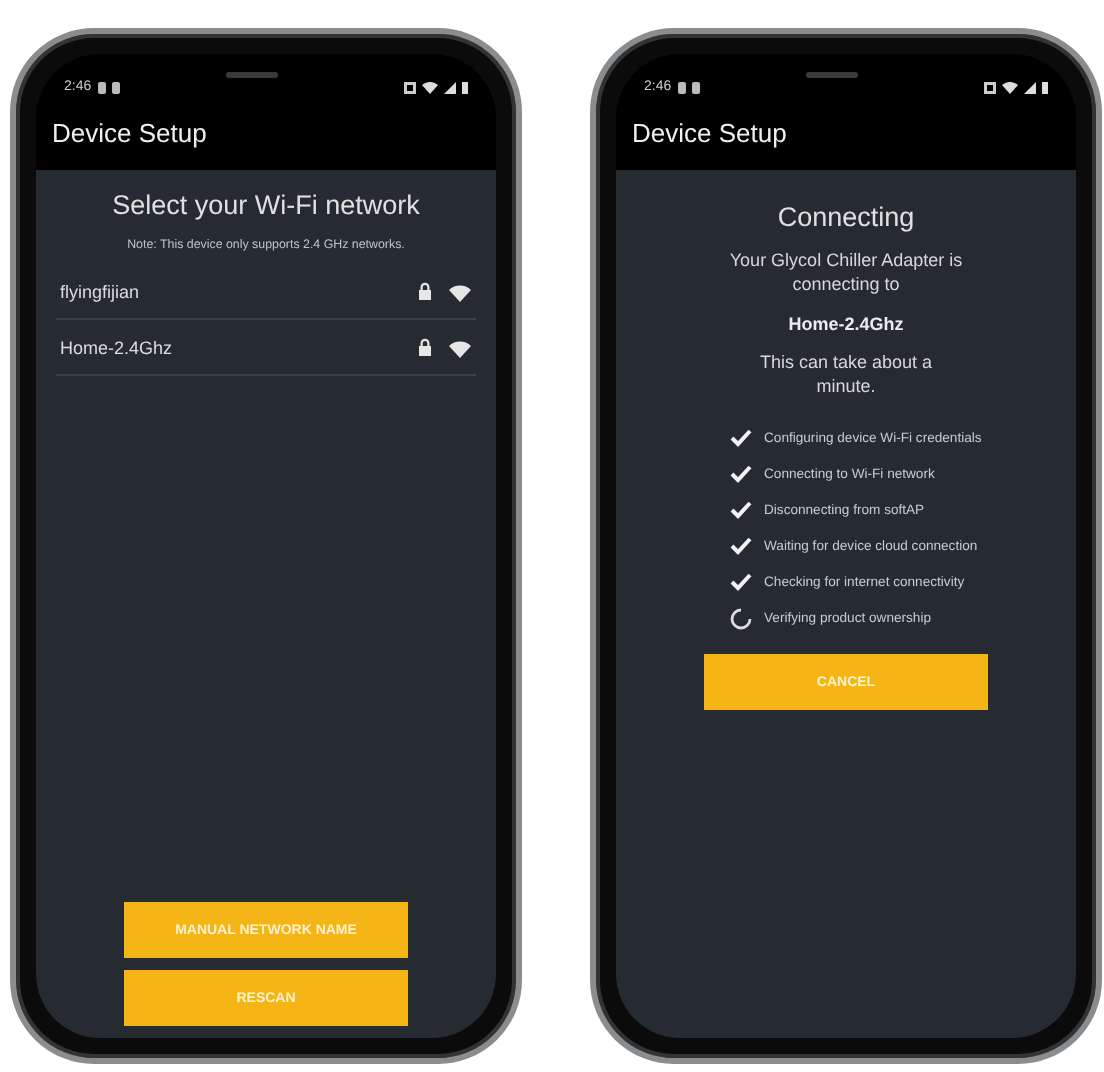 Image resolution: width=1104 pixels, height=1072 pixels. What do you see at coordinates (100, 291) in the screenshot?
I see `network-name: flyingfijian` at bounding box center [100, 291].